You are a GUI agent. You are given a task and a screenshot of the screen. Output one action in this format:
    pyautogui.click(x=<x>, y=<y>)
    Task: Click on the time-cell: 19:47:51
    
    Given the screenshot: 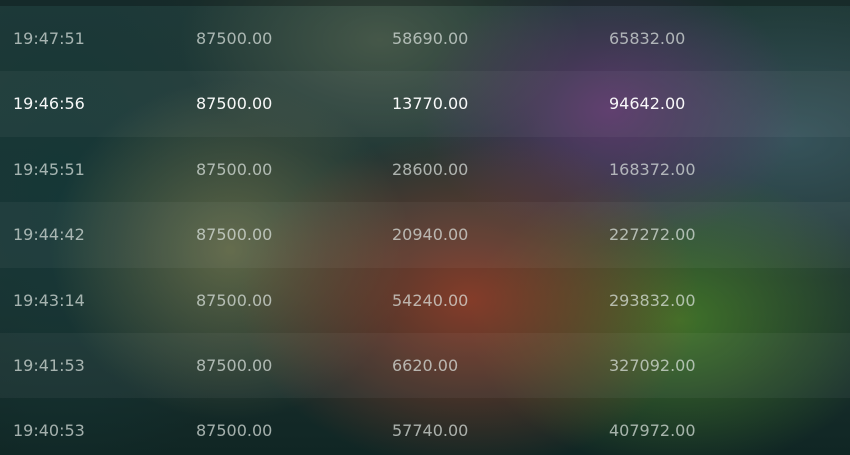 What is the action you would take?
    pyautogui.click(x=49, y=38)
    